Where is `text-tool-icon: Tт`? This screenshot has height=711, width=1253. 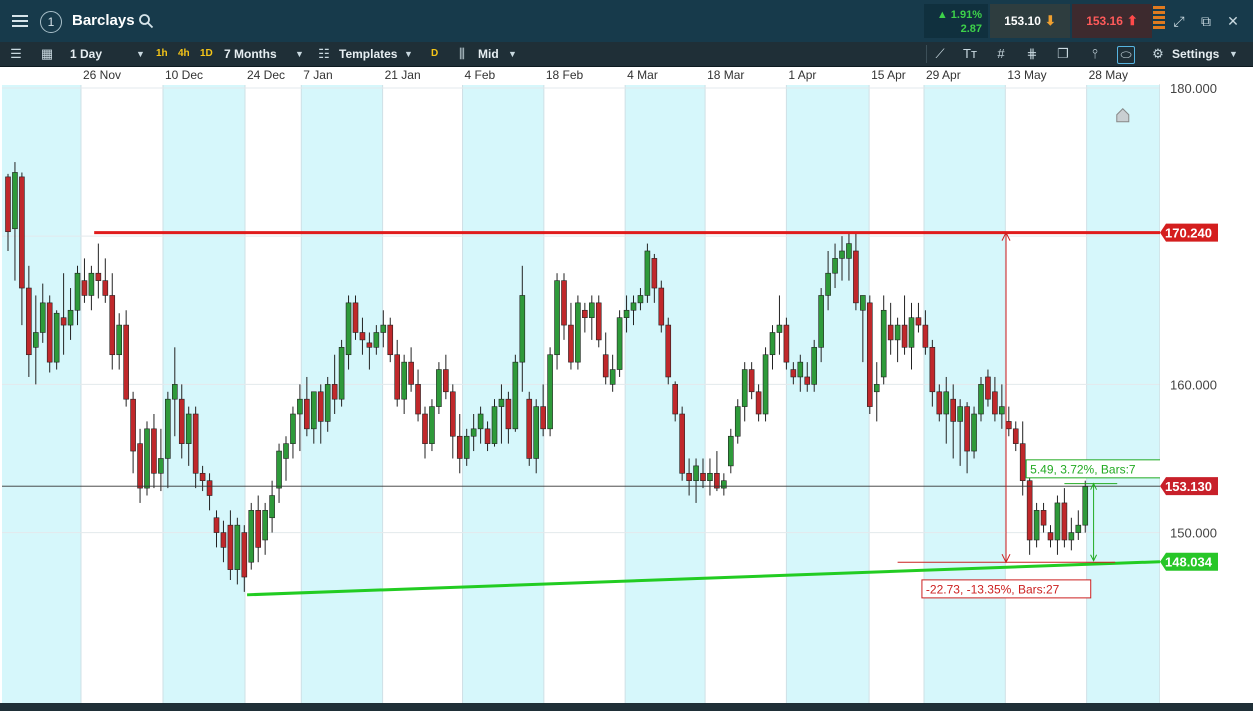 text-tool-icon: Tт is located at coordinates (970, 54).